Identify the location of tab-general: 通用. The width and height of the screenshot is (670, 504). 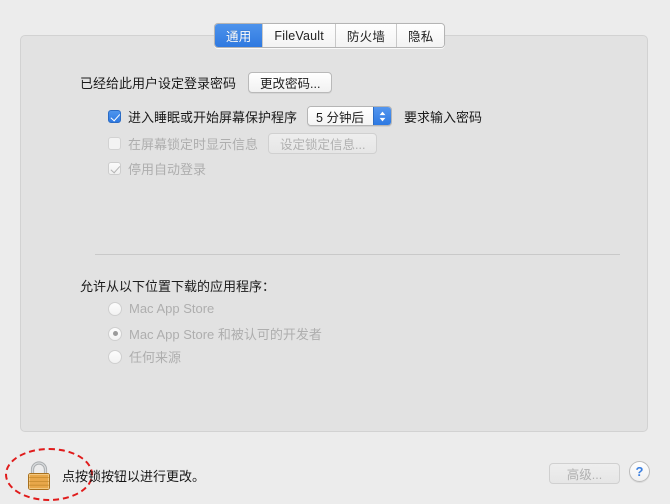
(239, 35).